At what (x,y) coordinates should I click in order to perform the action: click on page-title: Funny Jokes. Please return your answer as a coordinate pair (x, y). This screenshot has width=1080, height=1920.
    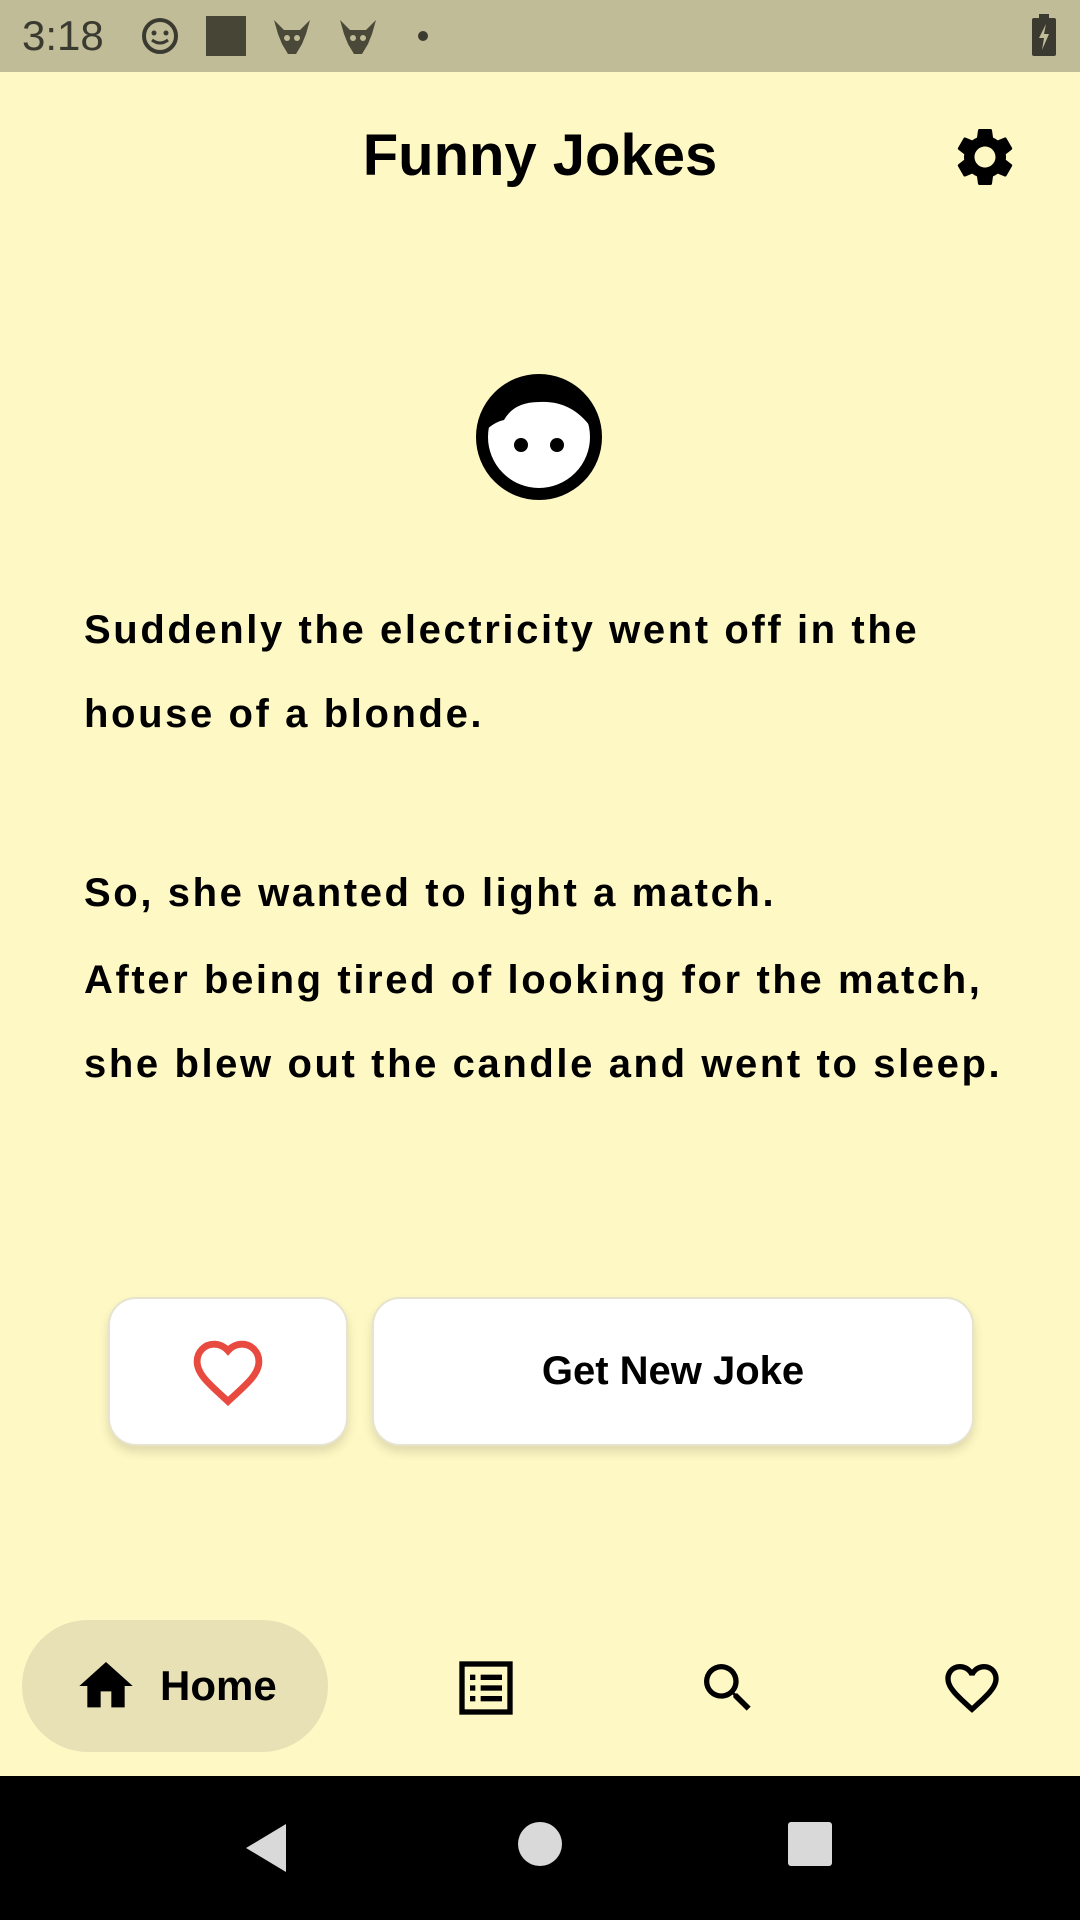
    Looking at the image, I should click on (540, 155).